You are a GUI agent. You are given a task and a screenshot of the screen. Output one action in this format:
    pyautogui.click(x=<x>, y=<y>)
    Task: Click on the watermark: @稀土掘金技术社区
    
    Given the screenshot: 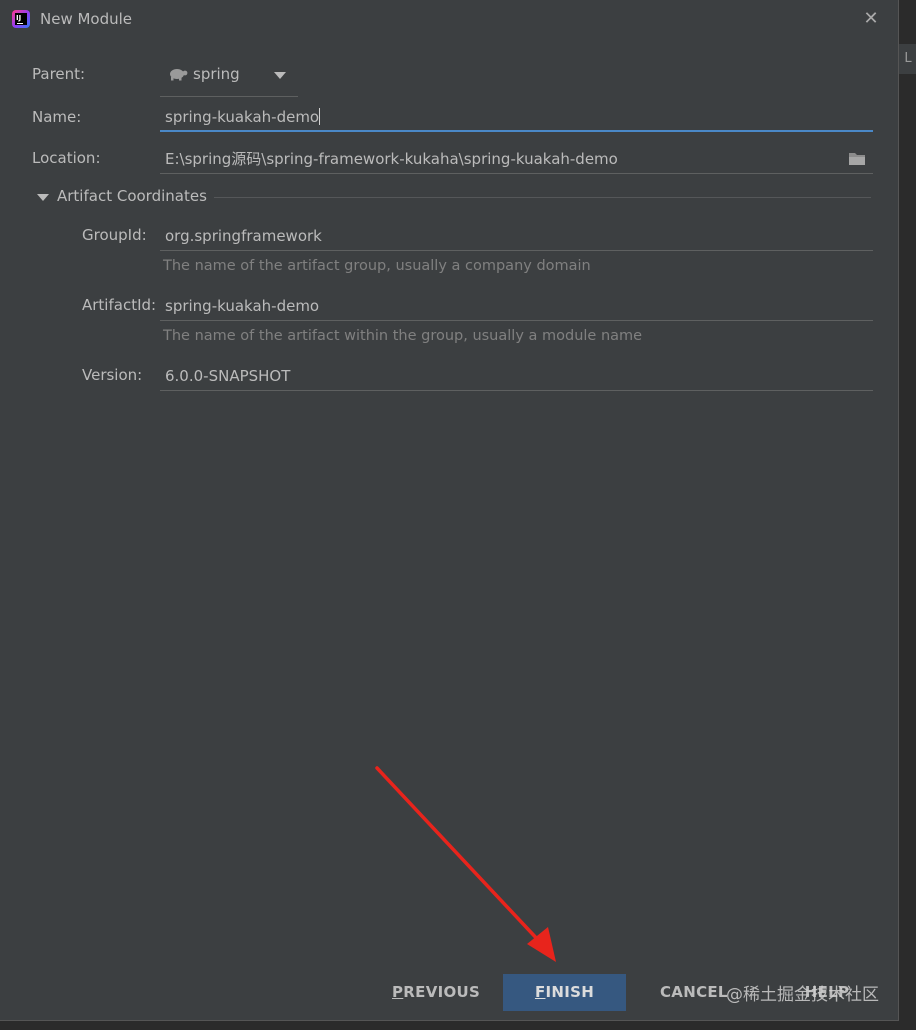 What is the action you would take?
    pyautogui.click(x=802, y=995)
    